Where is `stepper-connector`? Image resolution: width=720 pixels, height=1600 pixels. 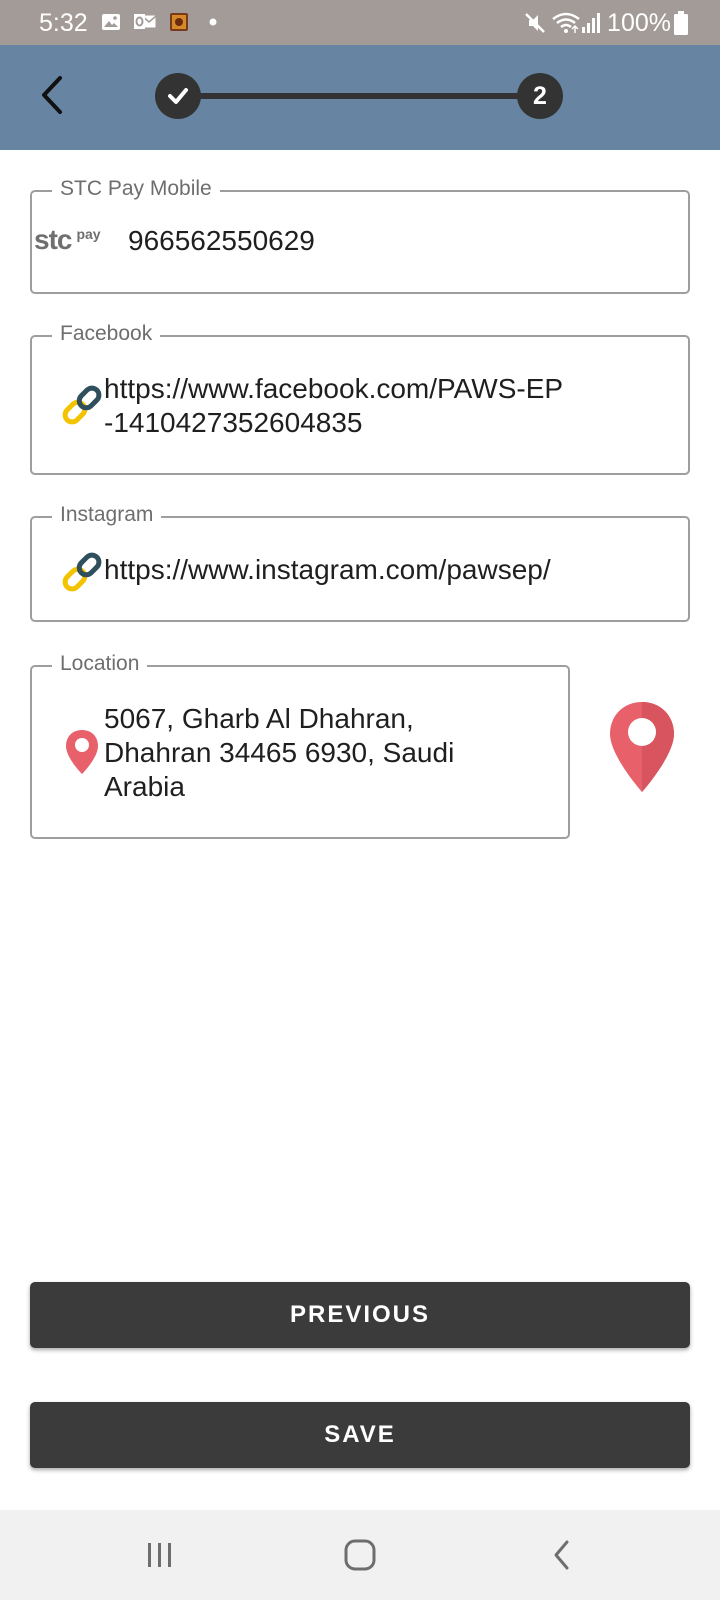 stepper-connector is located at coordinates (360, 96).